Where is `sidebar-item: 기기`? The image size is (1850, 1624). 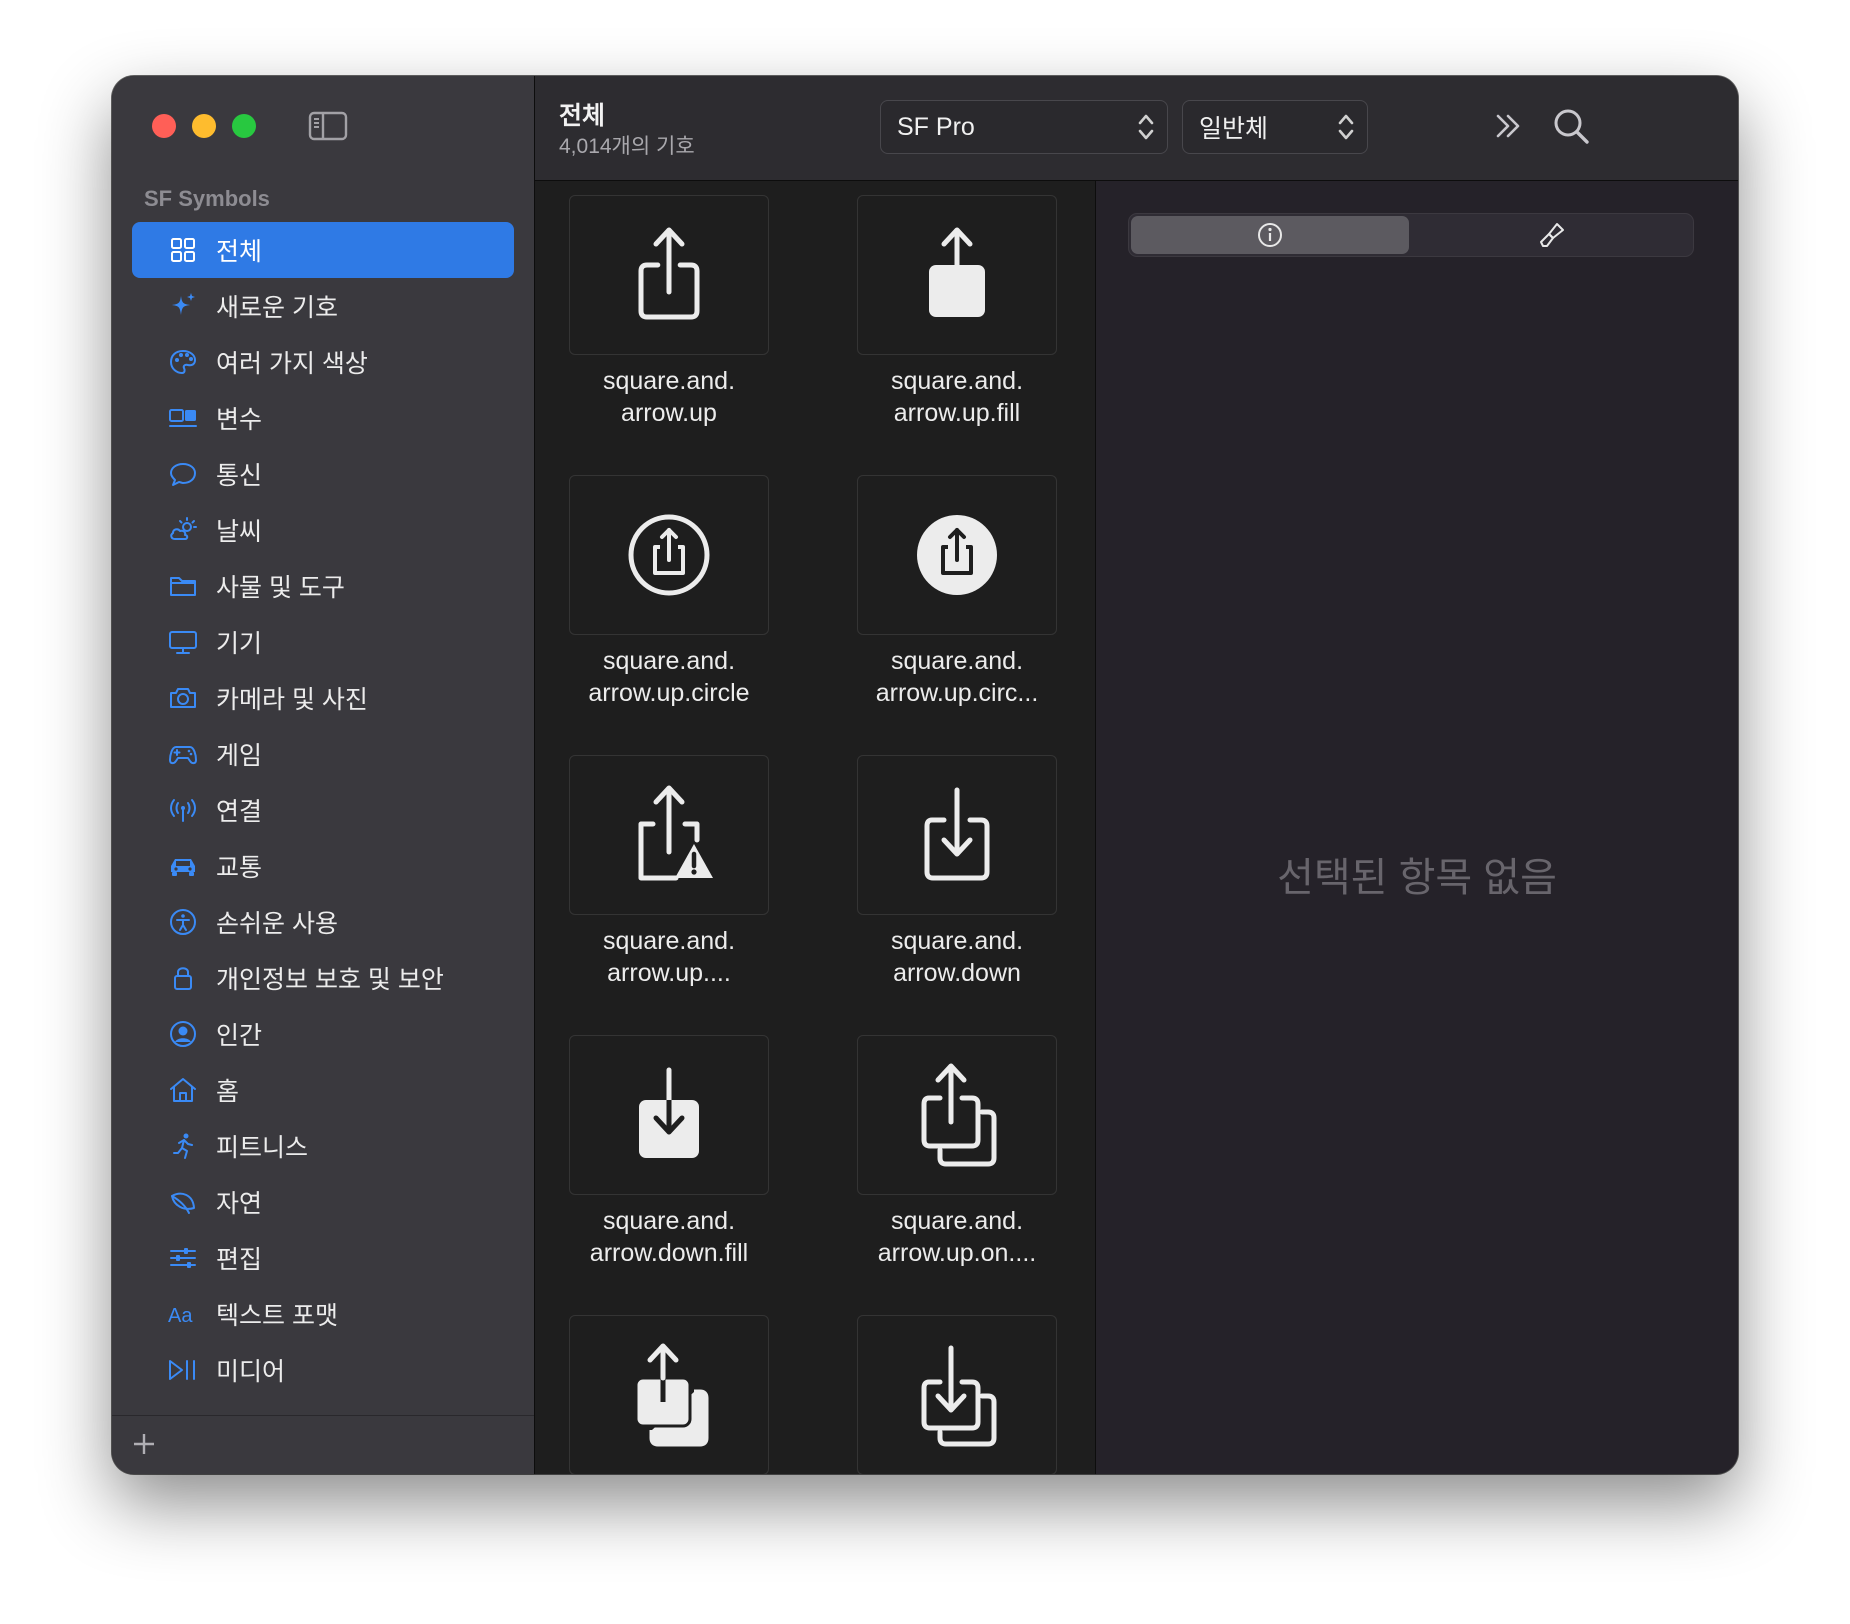 sidebar-item: 기기 is located at coordinates (323, 642).